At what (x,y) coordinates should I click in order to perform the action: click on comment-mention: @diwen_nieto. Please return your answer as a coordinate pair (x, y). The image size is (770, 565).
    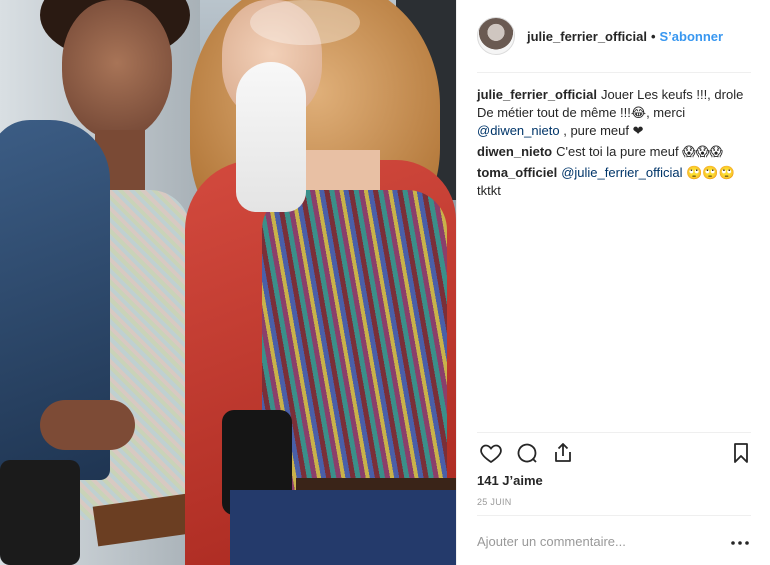
    Looking at the image, I should click on (518, 130).